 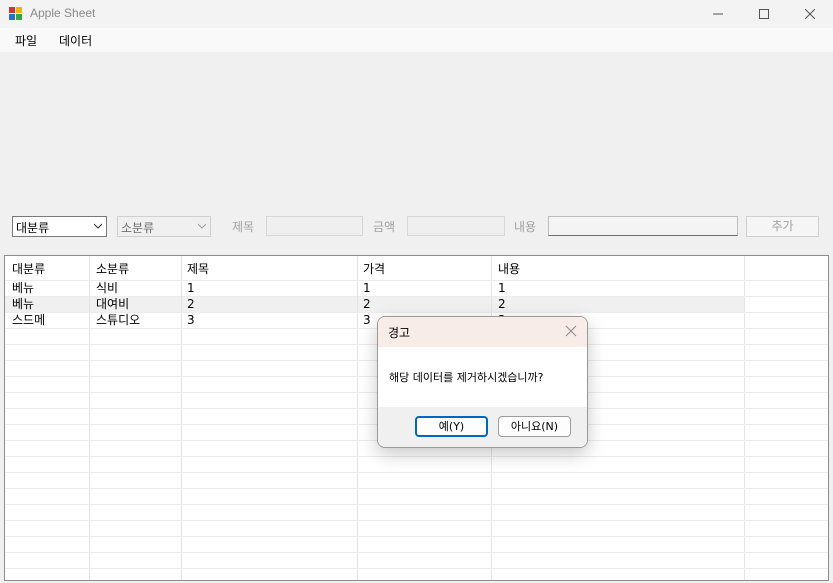 I want to click on input-row: 대분류 소분류 제목 금액 내용 추가, so click(x=416, y=226).